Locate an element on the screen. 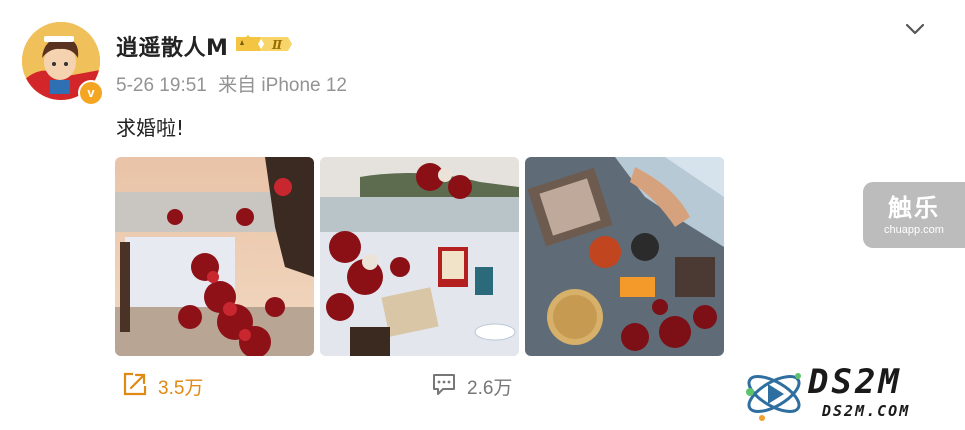 This screenshot has height=430, width=965. post-text: 求婚啦! is located at coordinates (150, 128).